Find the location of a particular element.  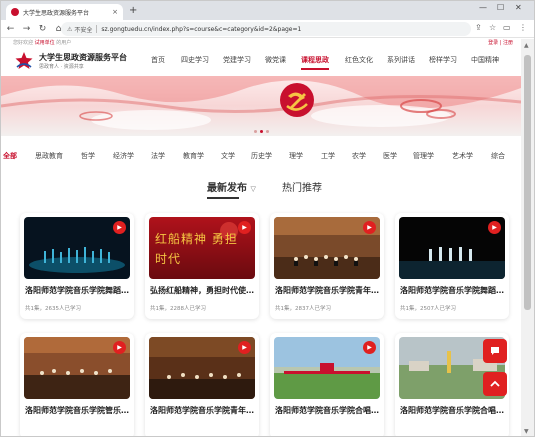

category-economics: 经济学 is located at coordinates (123, 156).